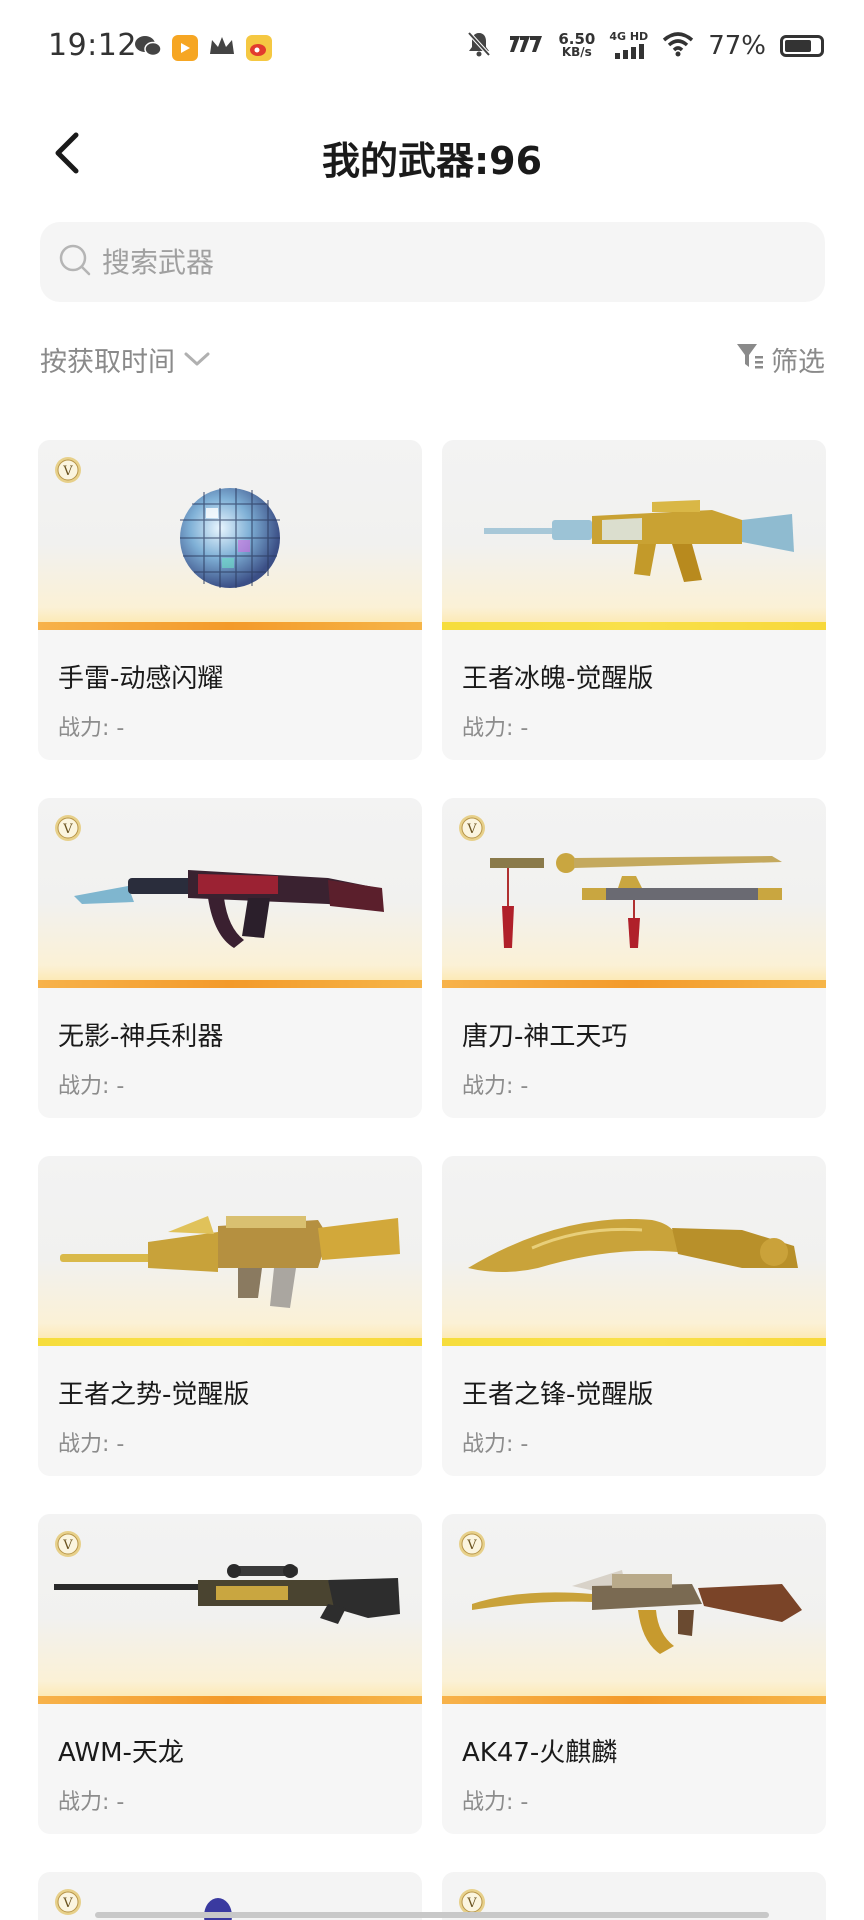 The width and height of the screenshot is (864, 1920). Describe the element at coordinates (545, 1037) in the screenshot. I see `weapon-name: 唐刀-神工天巧` at that location.